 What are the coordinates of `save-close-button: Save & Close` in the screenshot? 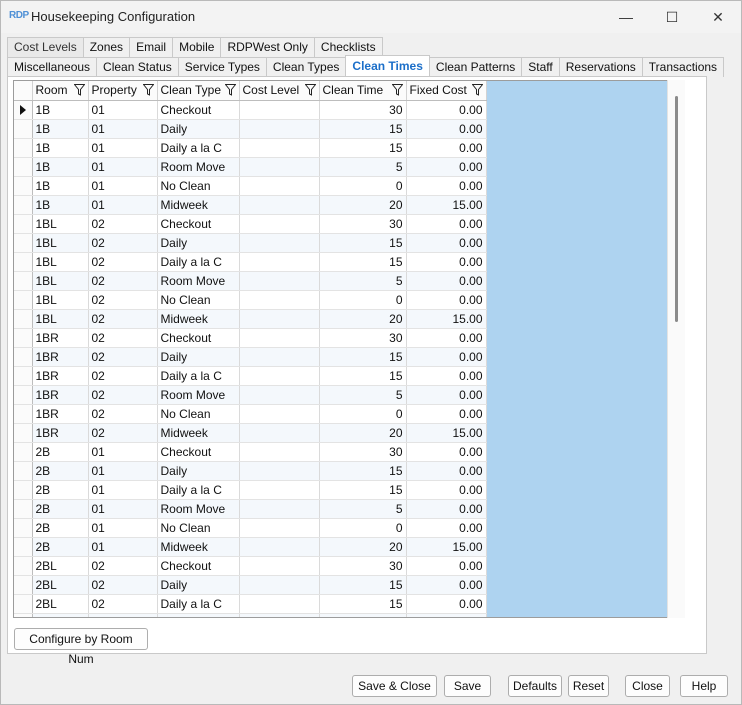 It's located at (394, 686).